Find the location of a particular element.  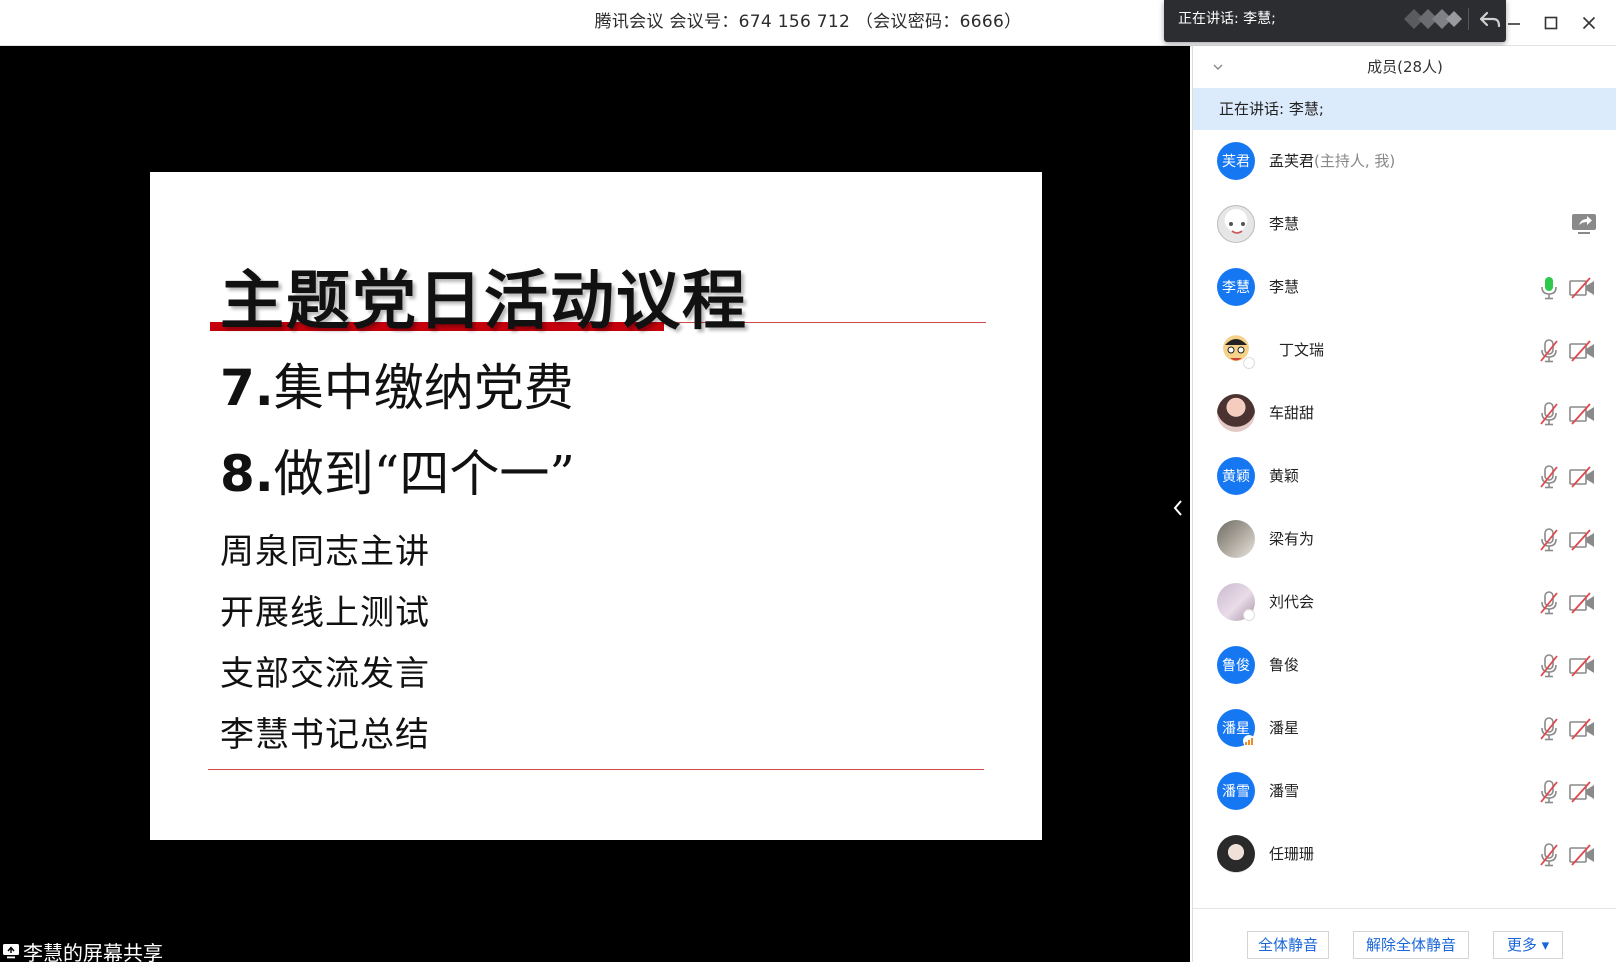

slide-sub-item: 周泉同志主讲 is located at coordinates (325, 552).